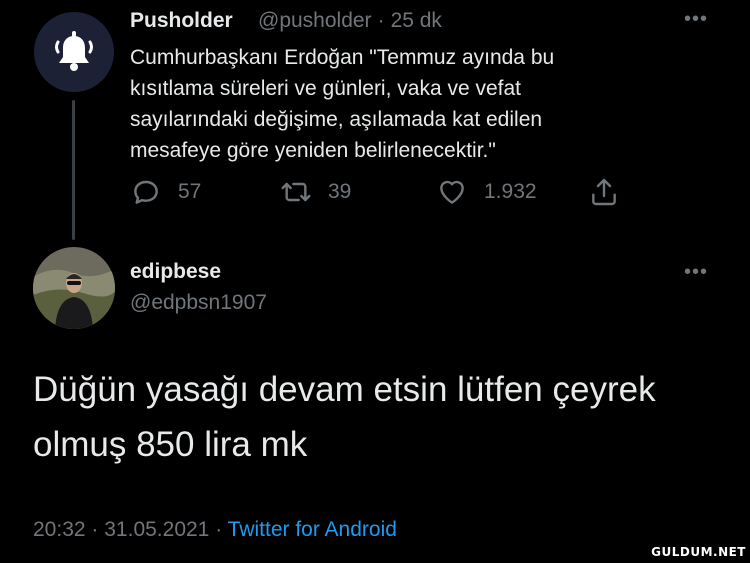 Image resolution: width=750 pixels, height=563 pixels. I want to click on tweet-text-line: Cumhurbaşkanı Erdoğan "Temmuz ayında bu, so click(342, 57).